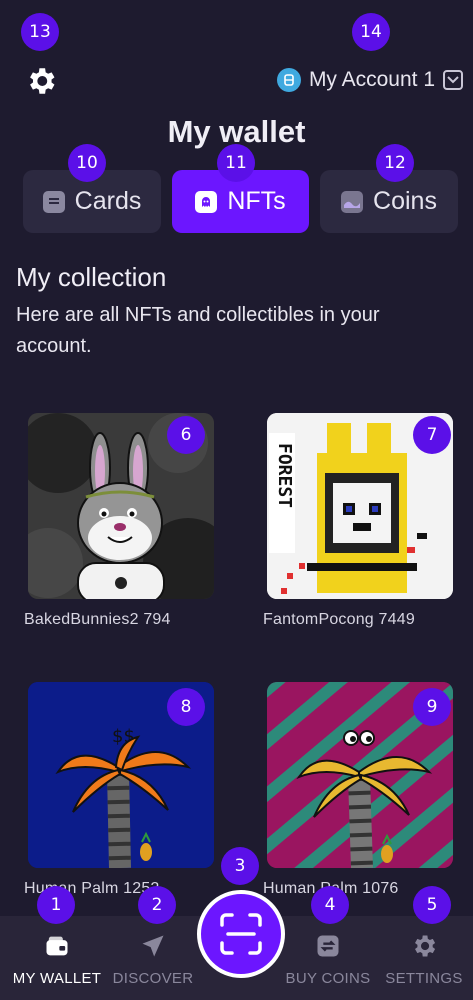 This screenshot has height=1000, width=473. What do you see at coordinates (453, 80) in the screenshot?
I see `chevron-down-icon` at bounding box center [453, 80].